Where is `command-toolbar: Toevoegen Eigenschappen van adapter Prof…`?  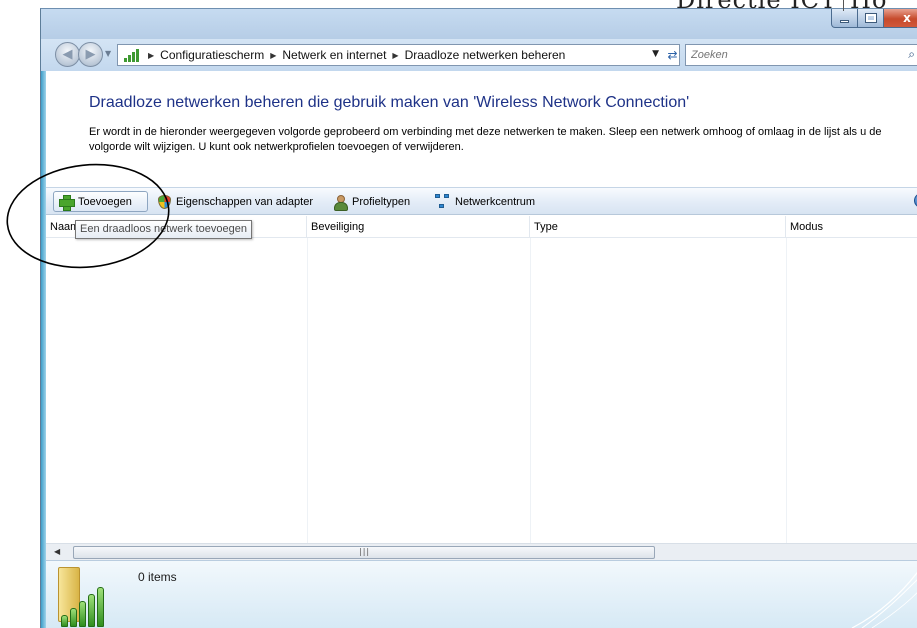 command-toolbar: Toevoegen Eigenschappen van adapter Prof… is located at coordinates (481, 201).